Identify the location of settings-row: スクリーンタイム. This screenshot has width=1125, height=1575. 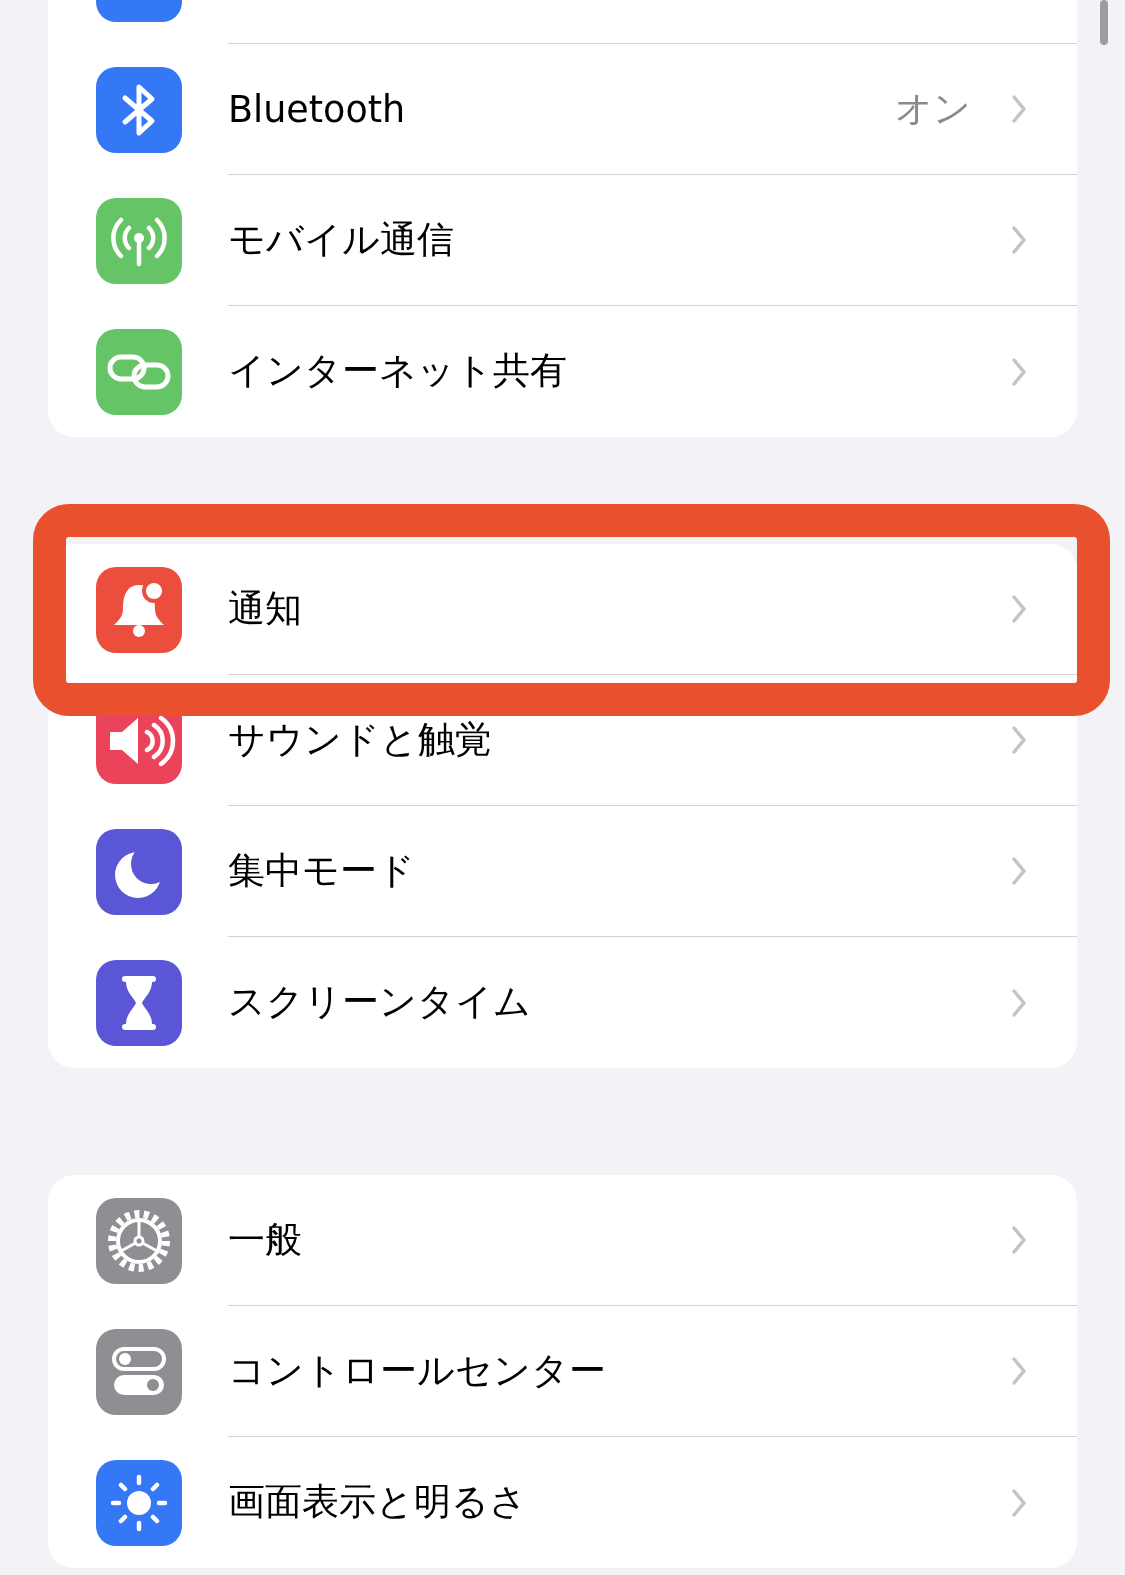
(562, 1002).